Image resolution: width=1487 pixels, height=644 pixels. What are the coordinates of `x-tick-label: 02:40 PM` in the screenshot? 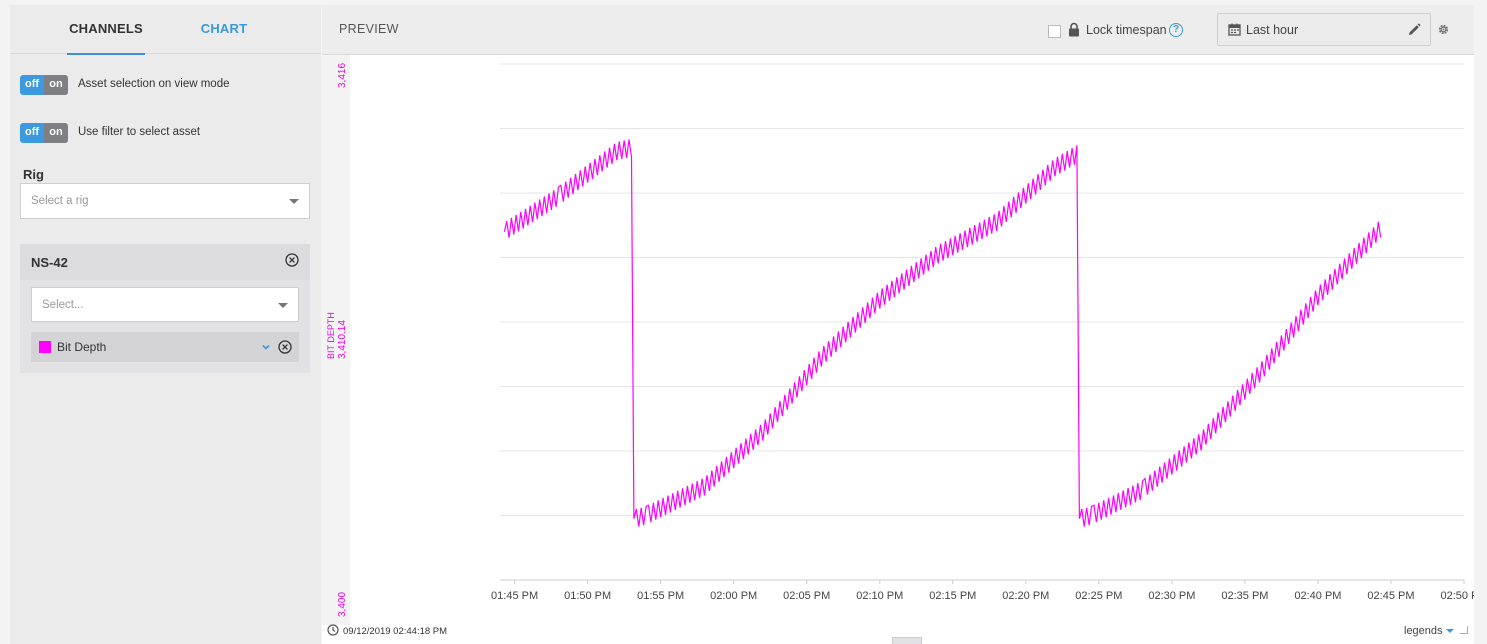 It's located at (1317, 596).